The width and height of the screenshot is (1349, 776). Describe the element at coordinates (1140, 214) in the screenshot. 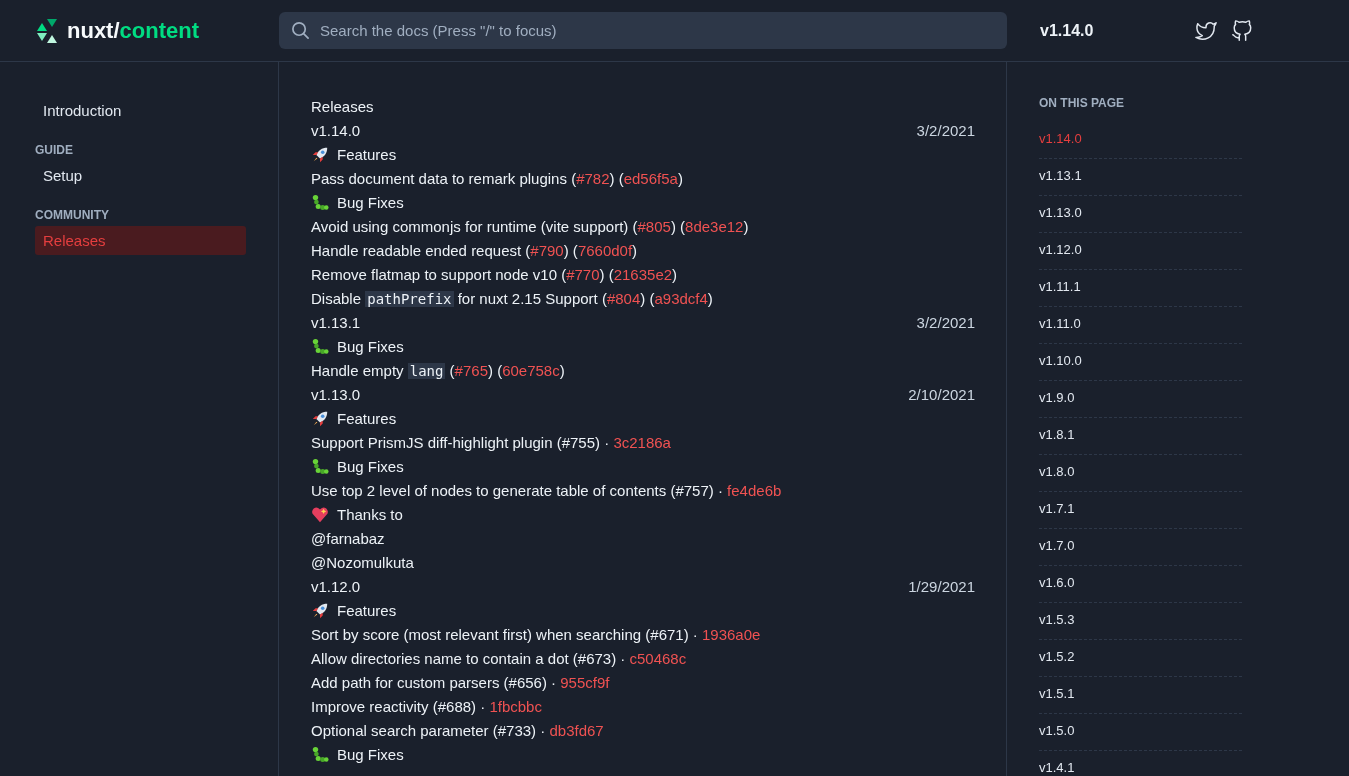

I see `toc-link: v1.13.0` at that location.